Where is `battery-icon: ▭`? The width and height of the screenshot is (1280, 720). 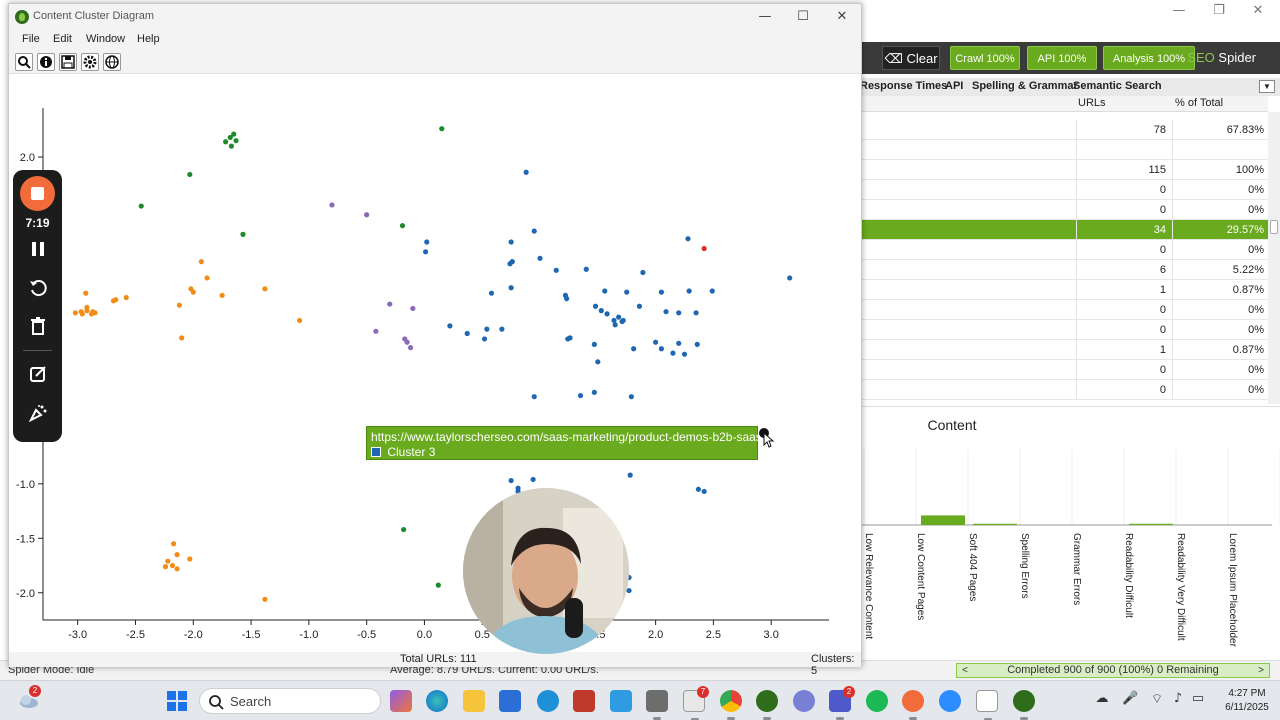
battery-icon: ▭ is located at coordinates (1198, 700).